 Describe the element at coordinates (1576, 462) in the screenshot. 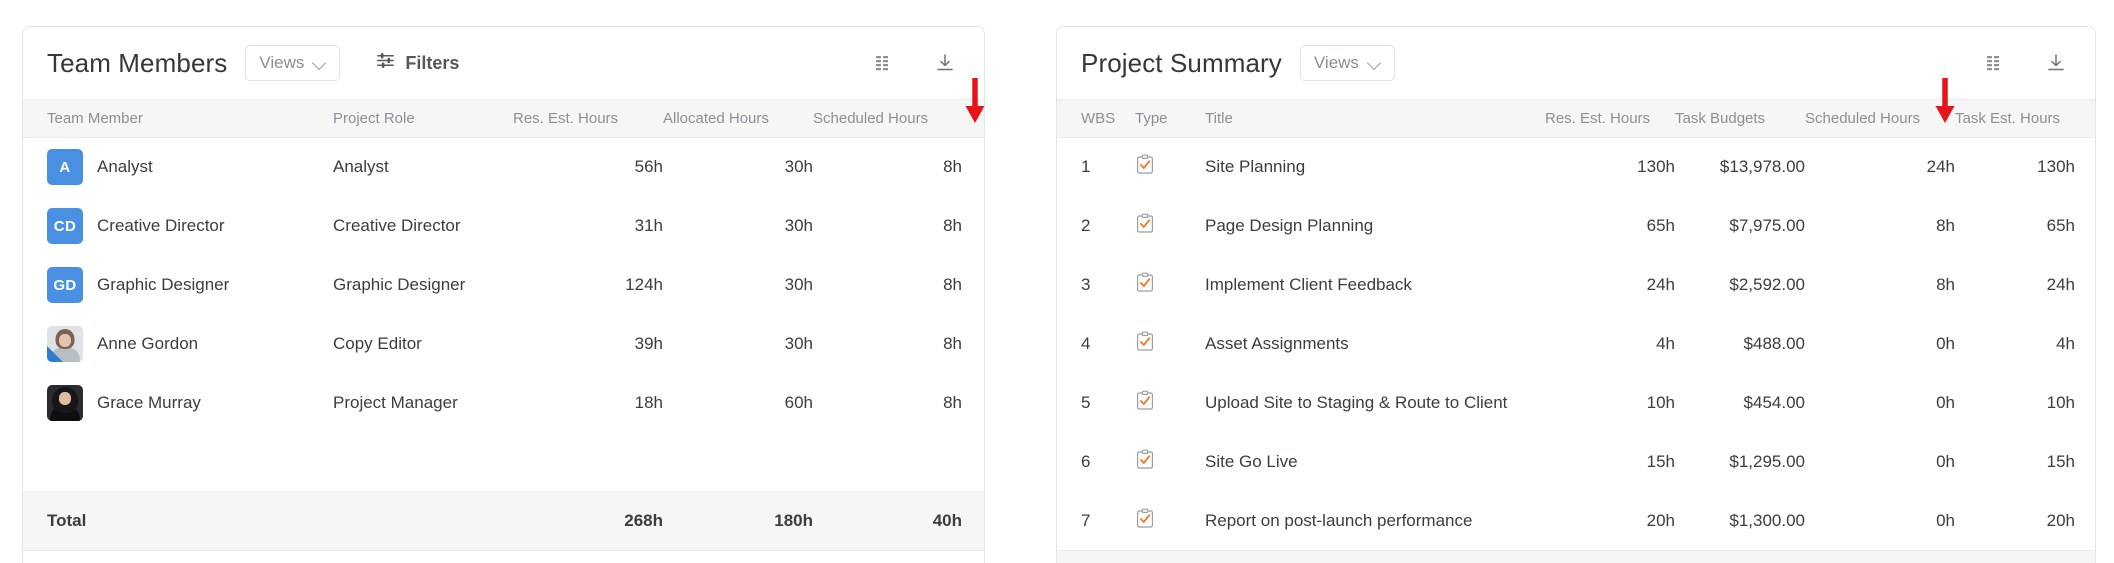

I see `table-row: 6 Site Go Live 15h $1,295.00 0h 15h` at that location.